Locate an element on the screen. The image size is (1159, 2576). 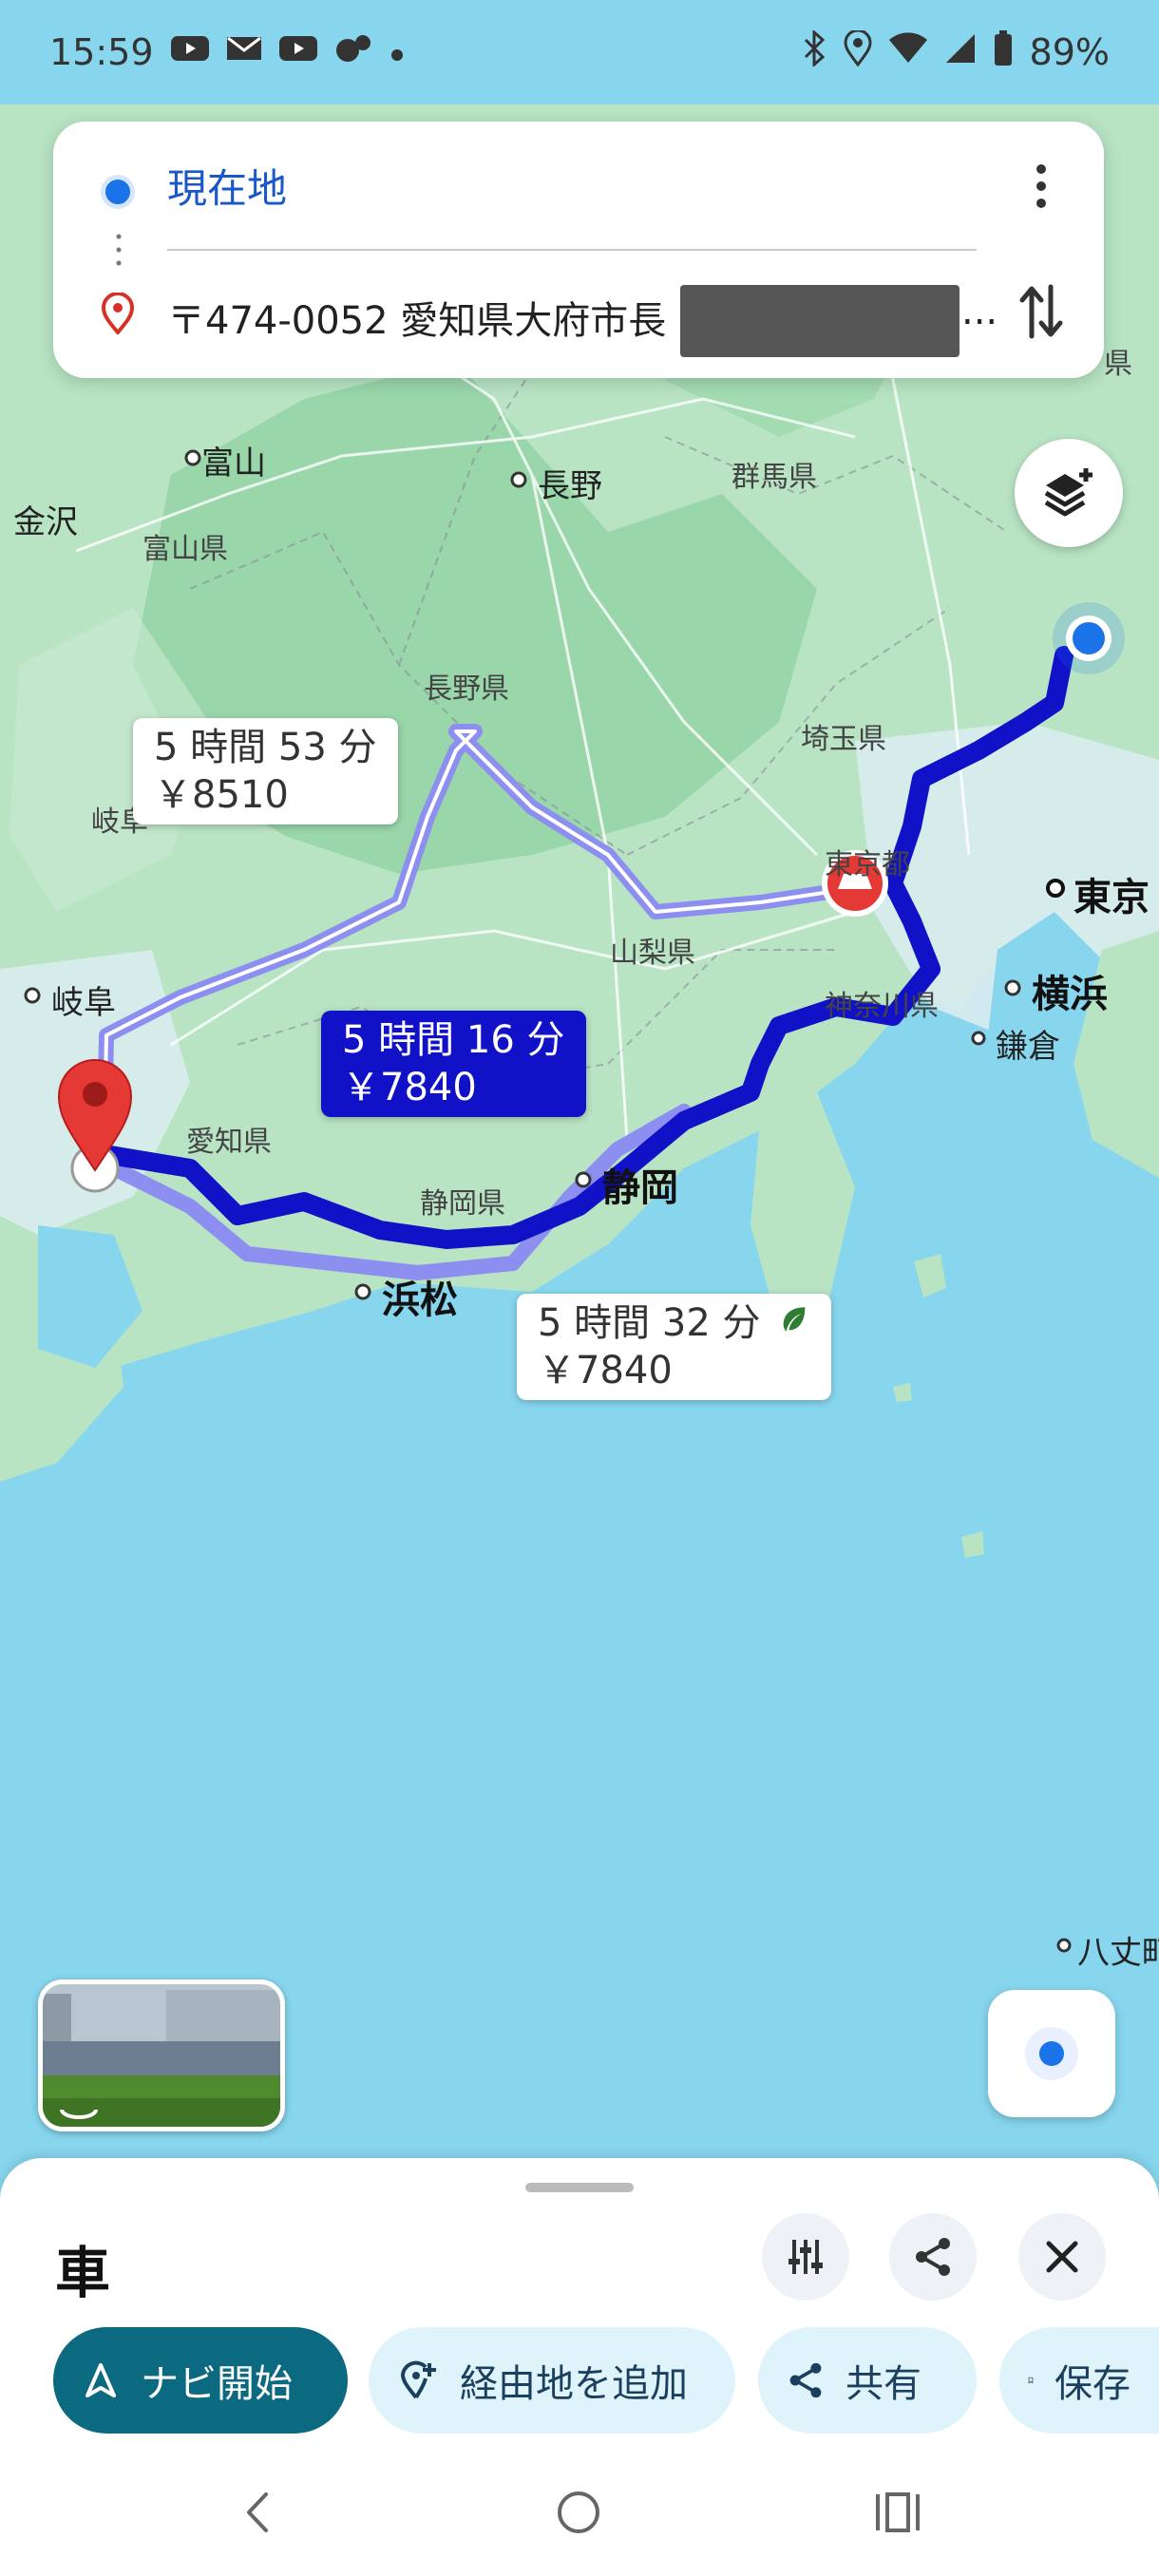
recents-icon is located at coordinates (898, 2512).